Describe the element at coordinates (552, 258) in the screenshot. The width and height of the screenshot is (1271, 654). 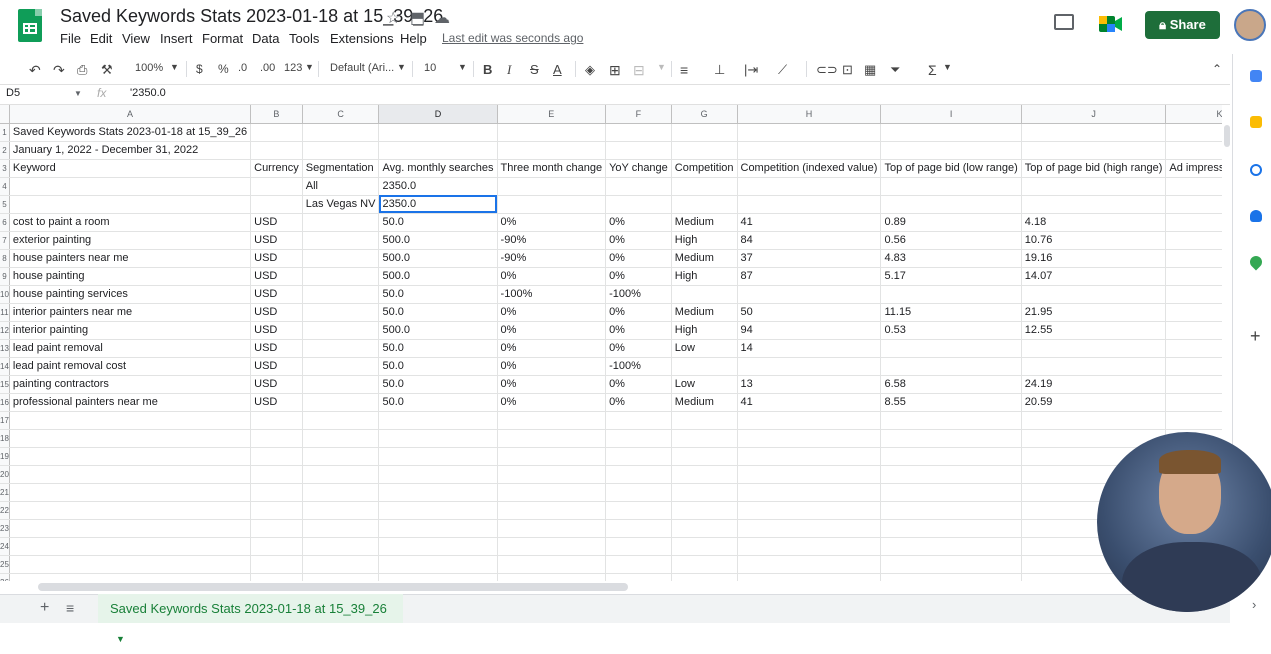
I see `cell: -90%` at that location.